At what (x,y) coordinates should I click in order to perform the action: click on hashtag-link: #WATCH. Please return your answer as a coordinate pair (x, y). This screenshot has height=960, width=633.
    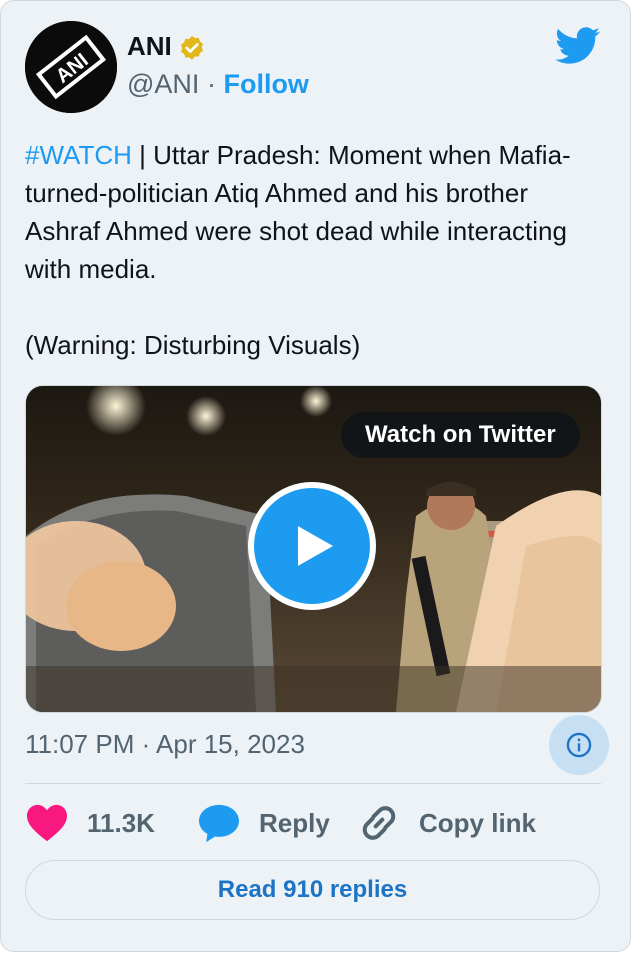
    Looking at the image, I should click on (78, 155).